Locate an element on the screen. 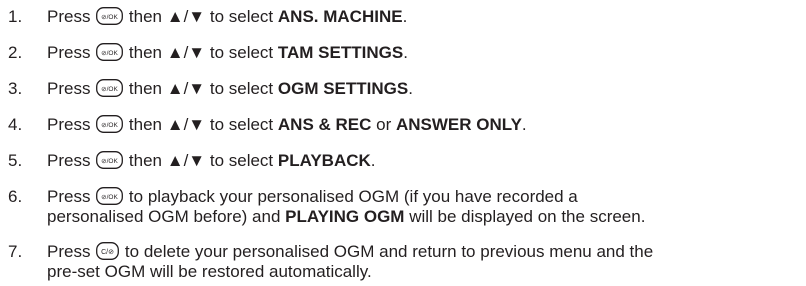  menu-option-label: ANS & REC is located at coordinates (324, 124).